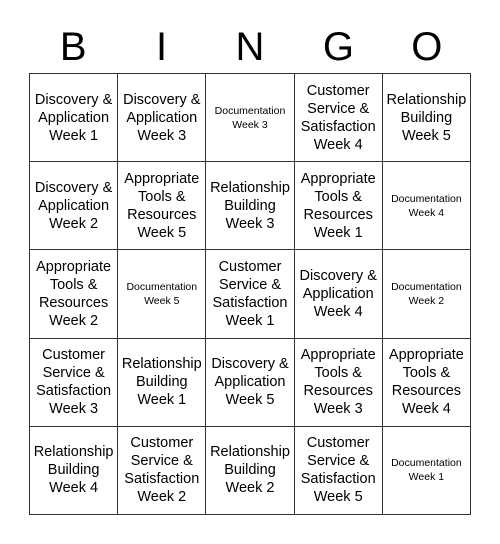 The height and width of the screenshot is (544, 500). What do you see at coordinates (74, 382) in the screenshot?
I see `bingo-cell: Customer Service & Satisfaction Week 3` at bounding box center [74, 382].